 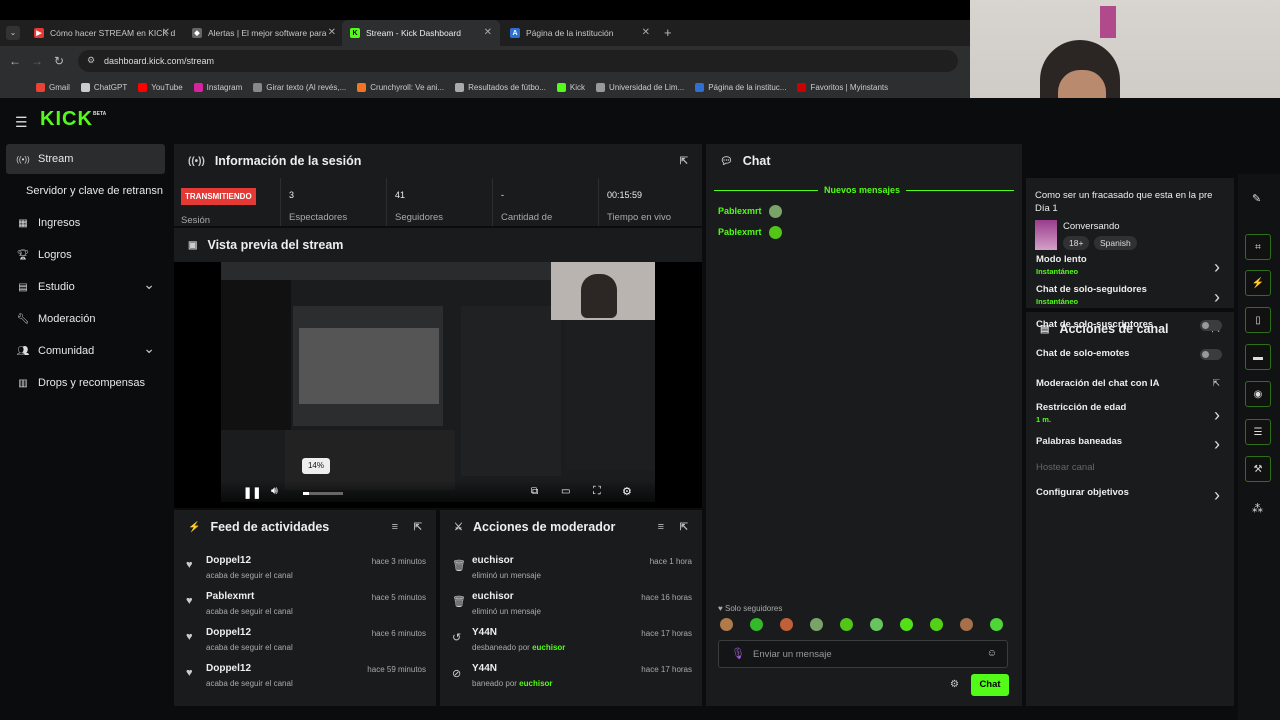 I want to click on external-link-icon: ⇱, so click(x=1216, y=383).